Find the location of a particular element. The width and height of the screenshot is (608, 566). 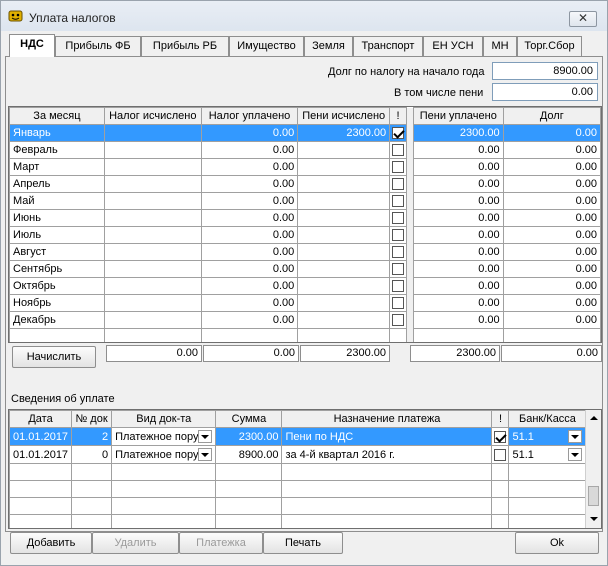

cell-bank: 51.1 is located at coordinates (547, 454).